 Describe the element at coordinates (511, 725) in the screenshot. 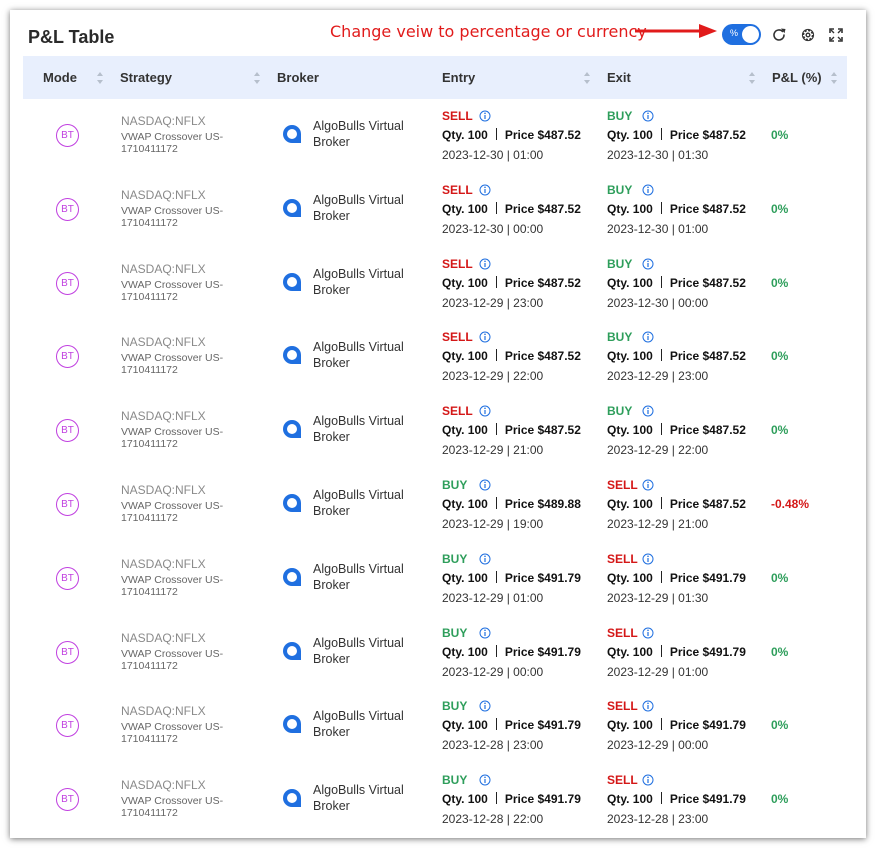

I see `entry-qty-price: Qty. 100 Price $491.79` at that location.